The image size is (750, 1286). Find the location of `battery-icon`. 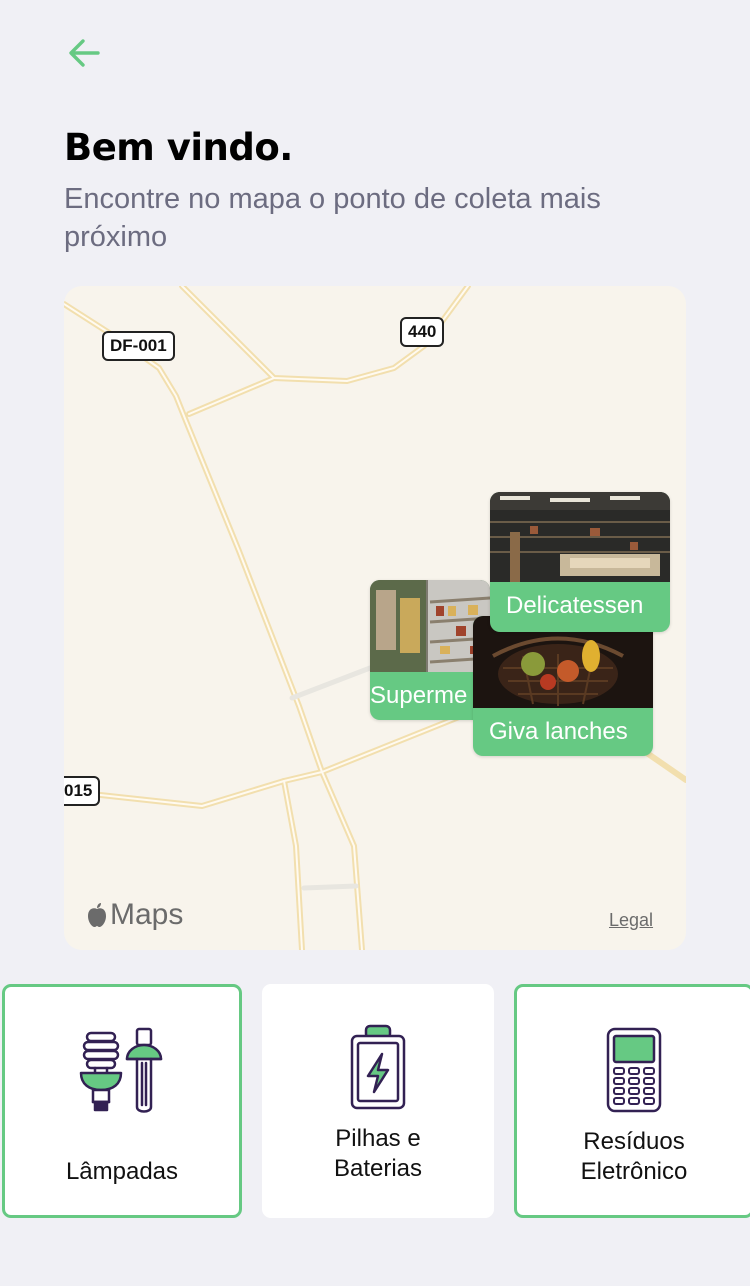

battery-icon is located at coordinates (378, 1067).